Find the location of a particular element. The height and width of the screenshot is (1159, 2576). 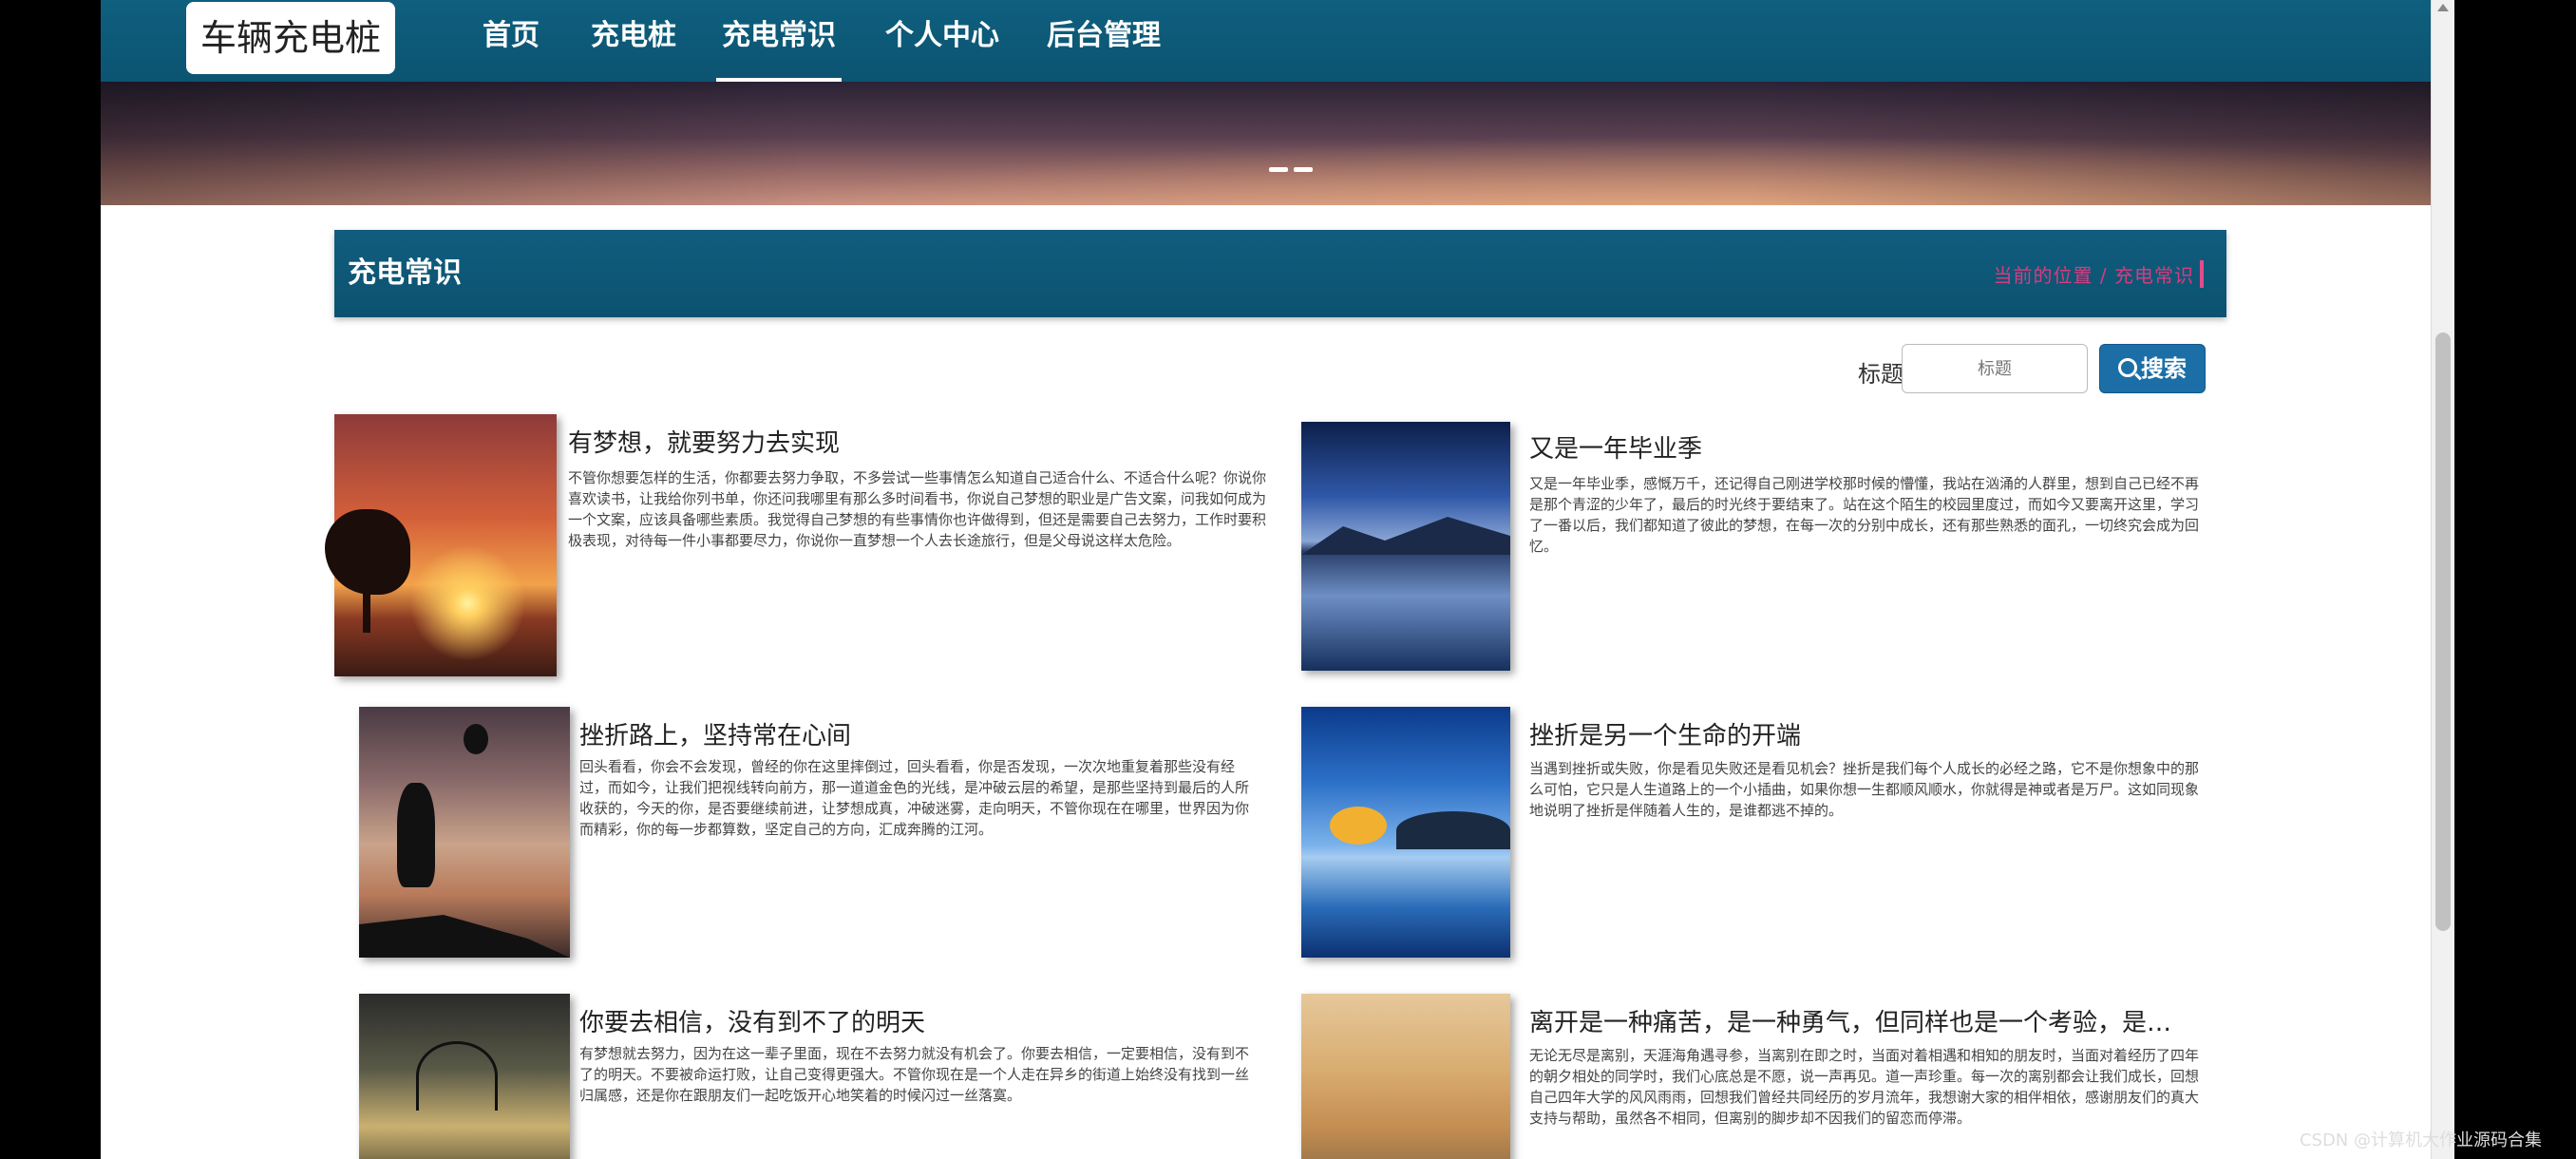

breadcrumb-text: 当前的位置 / 充电常识 is located at coordinates (2094, 275).